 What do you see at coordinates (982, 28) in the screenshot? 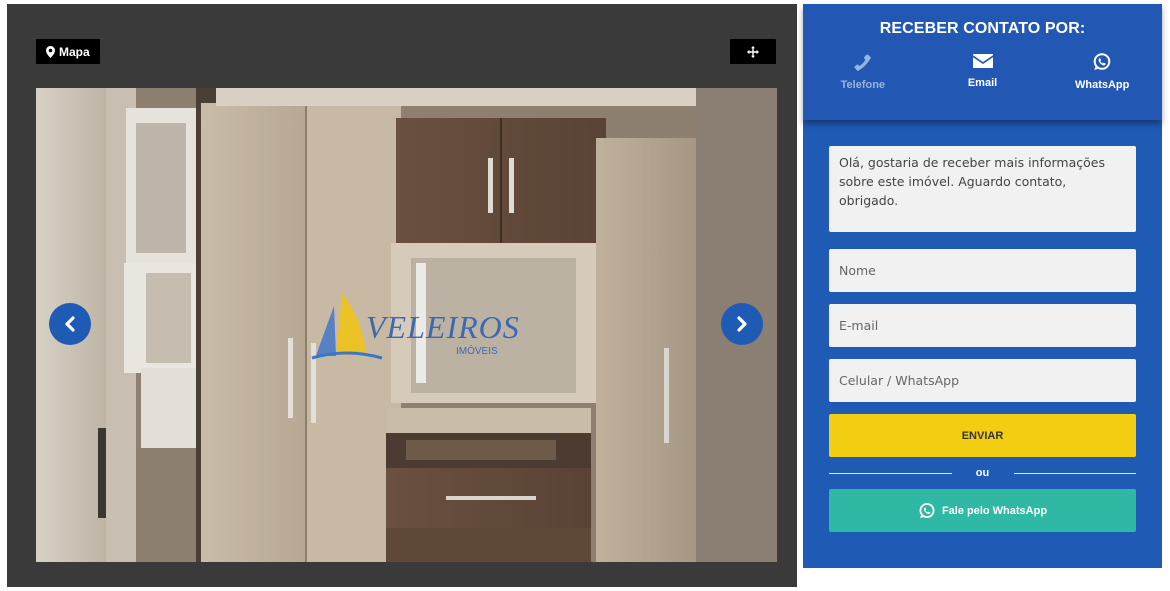
I see `contact-title: RECEBER CONTATO POR:` at bounding box center [982, 28].